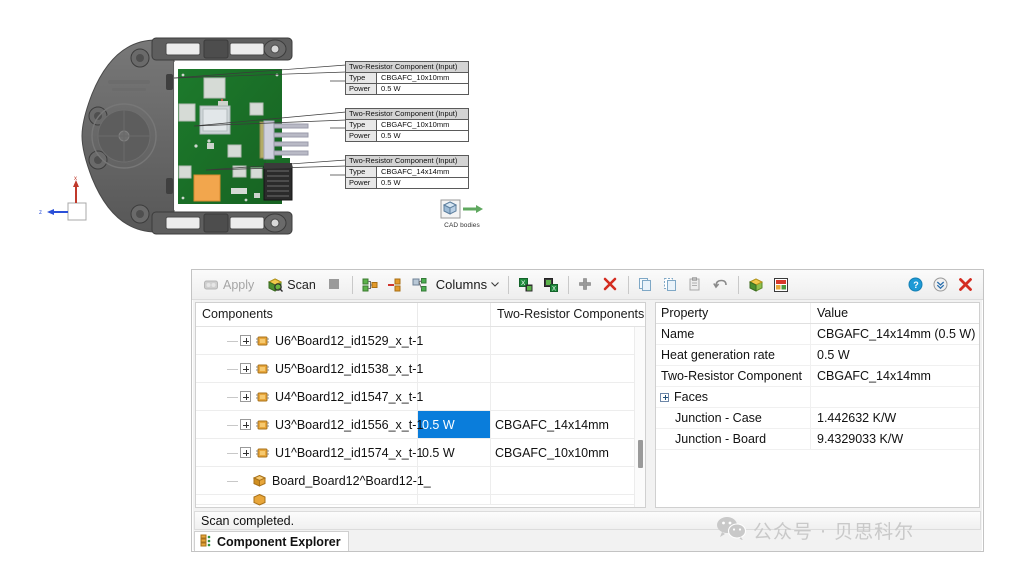  What do you see at coordinates (568, 452) in the screenshot?
I see `cell-two-resistor-type: CBGAFC_10x10mm` at bounding box center [568, 452].